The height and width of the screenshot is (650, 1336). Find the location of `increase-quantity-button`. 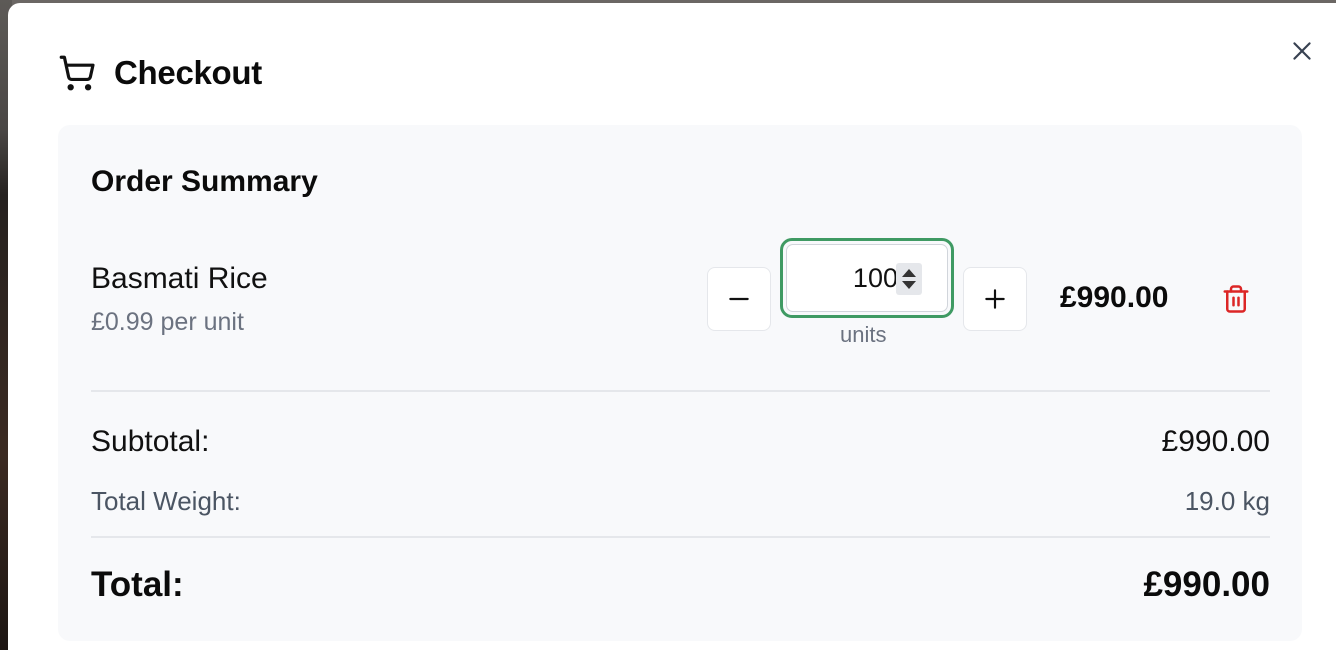

increase-quantity-button is located at coordinates (995, 299).